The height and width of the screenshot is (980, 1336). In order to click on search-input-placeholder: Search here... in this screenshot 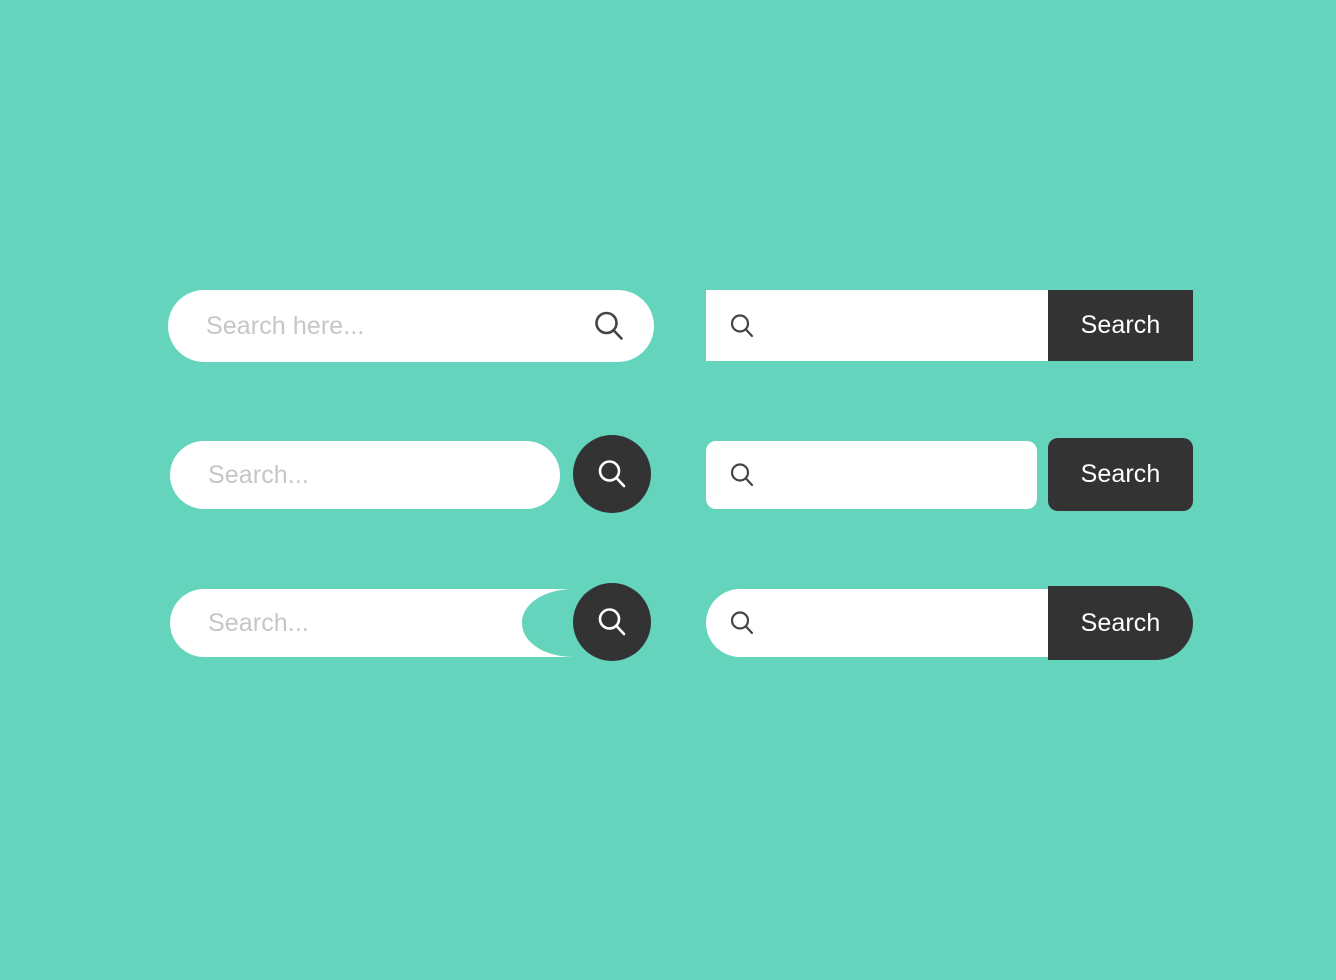, I will do `click(285, 325)`.